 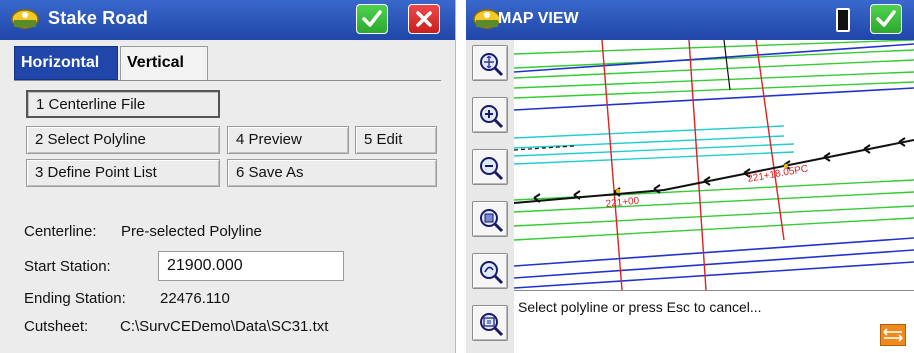 What do you see at coordinates (123, 140) in the screenshot?
I see `select-polyline-button: 2 Select Polyline` at bounding box center [123, 140].